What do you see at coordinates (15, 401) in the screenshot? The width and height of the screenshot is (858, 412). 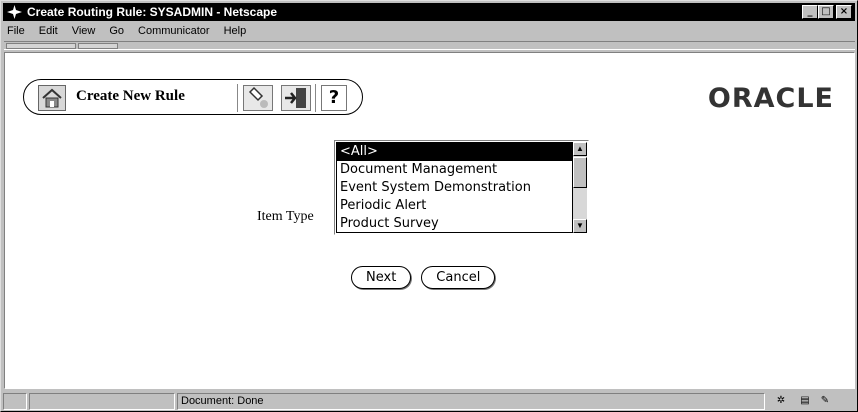 I see `security-lock-icon` at bounding box center [15, 401].